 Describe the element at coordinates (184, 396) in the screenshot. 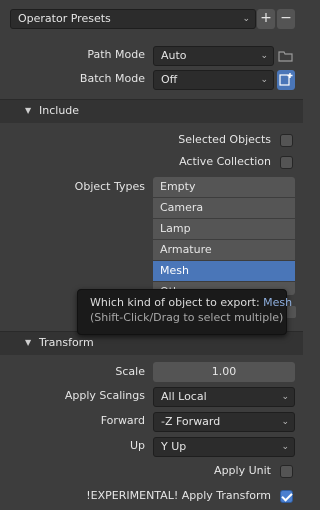

I see `apply-scalings-value: All Local` at that location.